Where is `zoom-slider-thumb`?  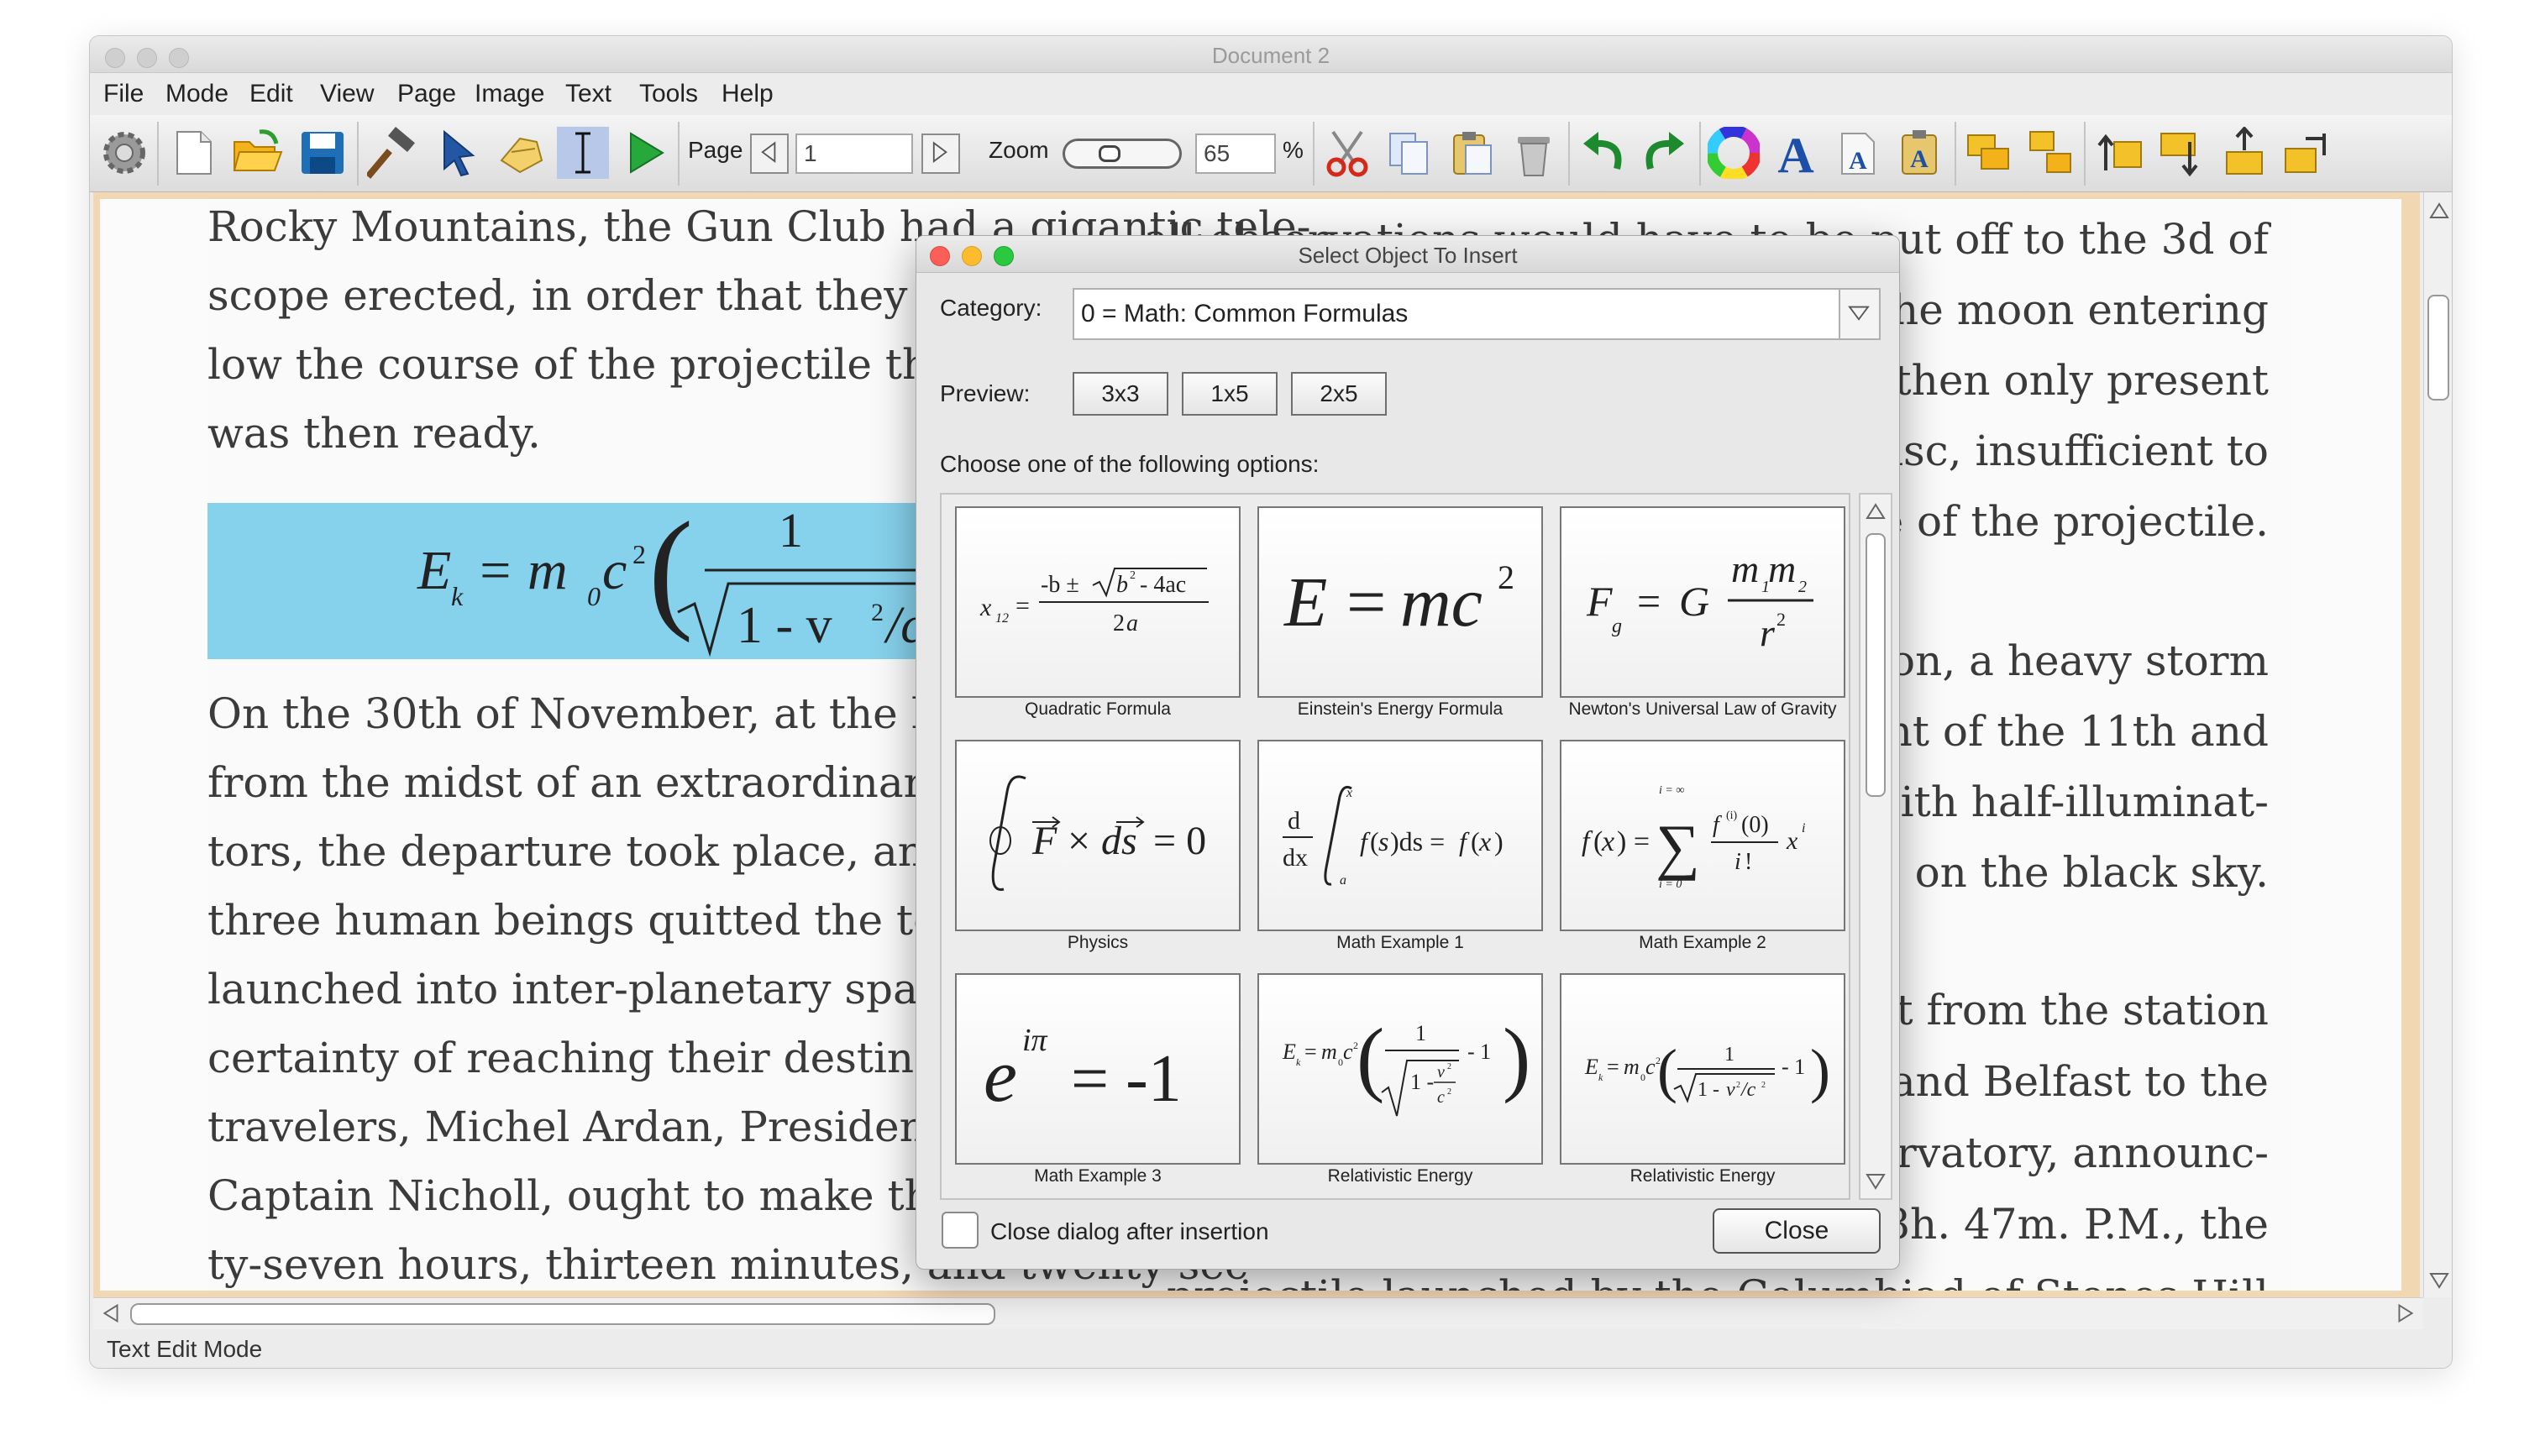
zoom-slider-thumb is located at coordinates (1109, 153).